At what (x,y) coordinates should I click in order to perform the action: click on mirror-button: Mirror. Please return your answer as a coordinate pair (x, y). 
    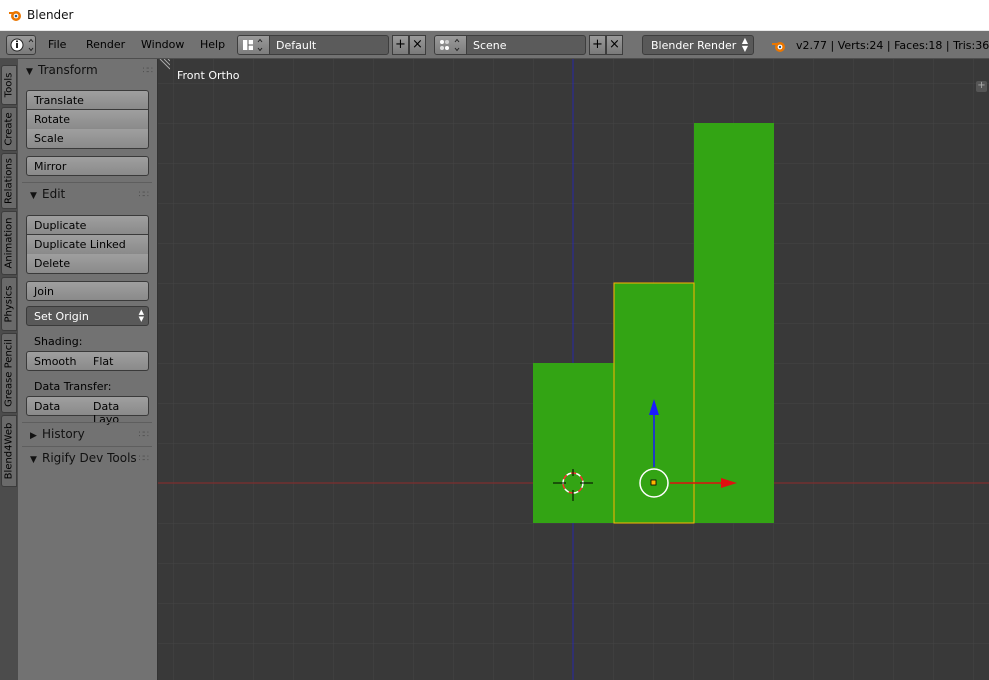
    Looking at the image, I should click on (87, 166).